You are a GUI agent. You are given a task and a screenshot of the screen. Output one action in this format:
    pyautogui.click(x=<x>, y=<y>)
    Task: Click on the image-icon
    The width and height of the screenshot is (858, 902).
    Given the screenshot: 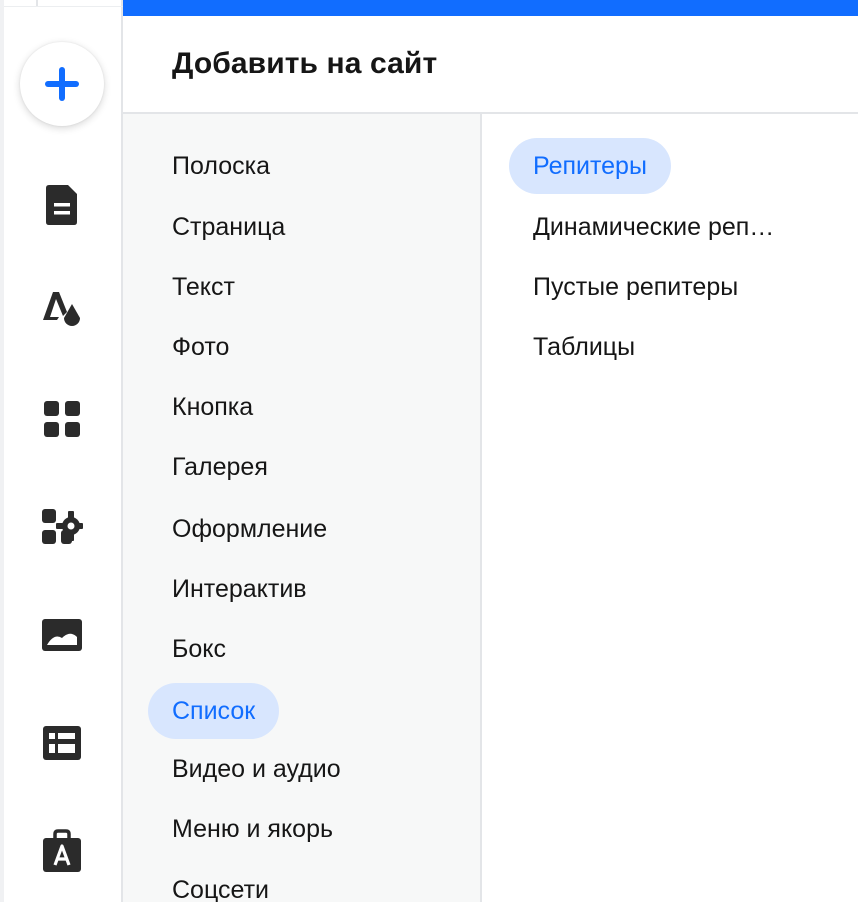 What is the action you would take?
    pyautogui.click(x=62, y=635)
    